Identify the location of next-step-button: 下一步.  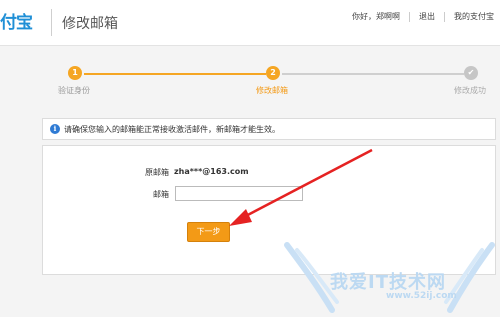
(208, 232).